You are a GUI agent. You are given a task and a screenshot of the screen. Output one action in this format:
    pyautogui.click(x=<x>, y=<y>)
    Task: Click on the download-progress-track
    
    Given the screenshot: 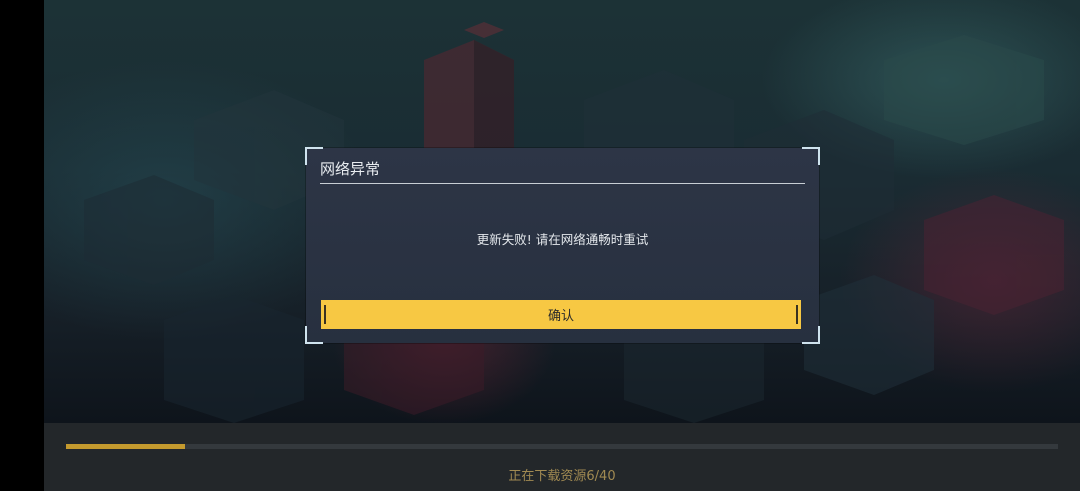 What is the action you would take?
    pyautogui.click(x=562, y=446)
    